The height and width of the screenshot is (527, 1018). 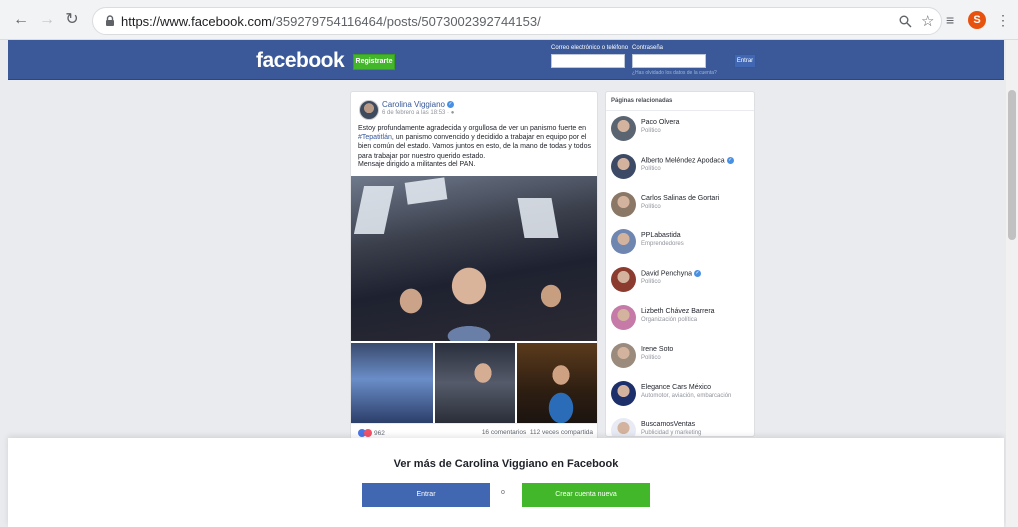 What do you see at coordinates (648, 48) in the screenshot?
I see `password-label: Contraseña` at bounding box center [648, 48].